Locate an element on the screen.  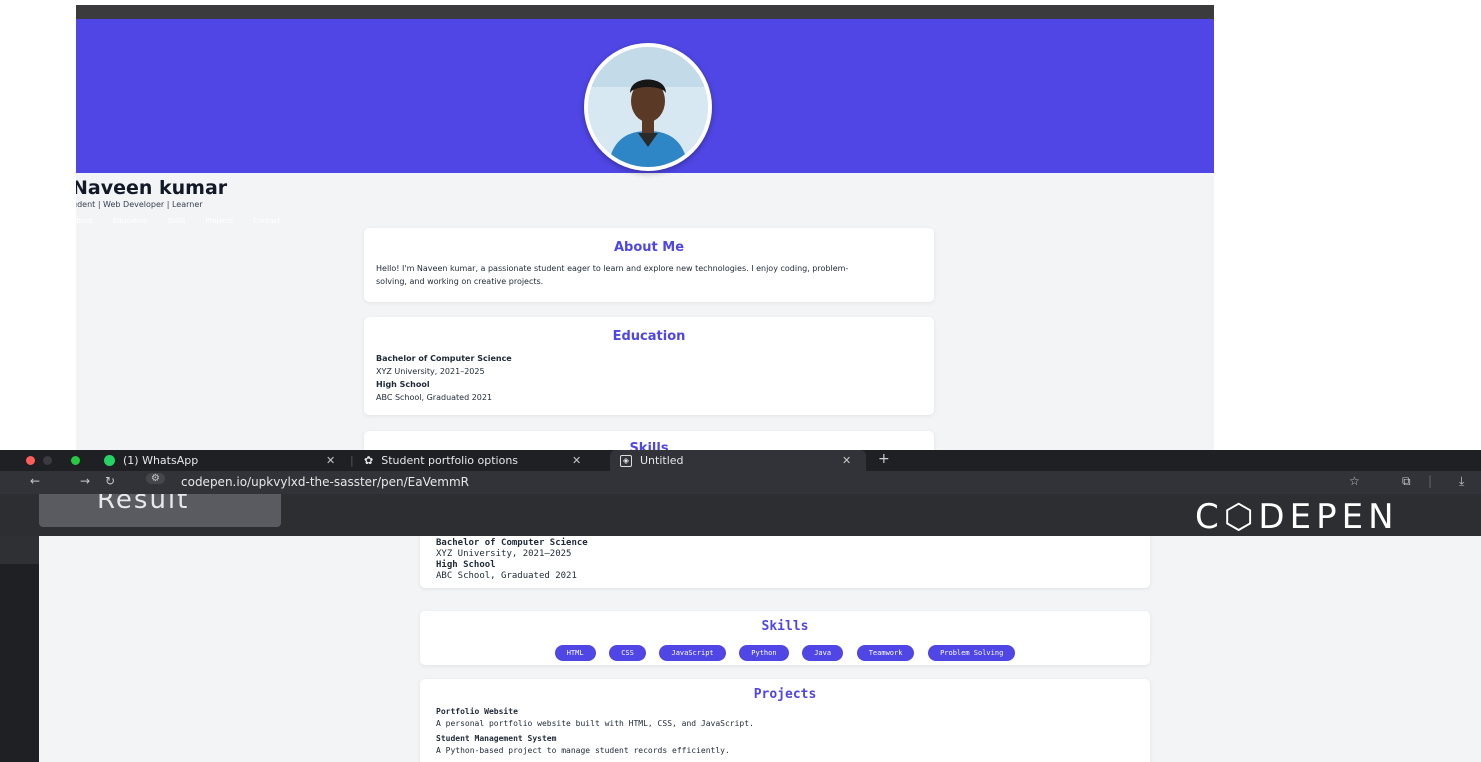
extensions-icon: ⧉ is located at coordinates (1406, 481).